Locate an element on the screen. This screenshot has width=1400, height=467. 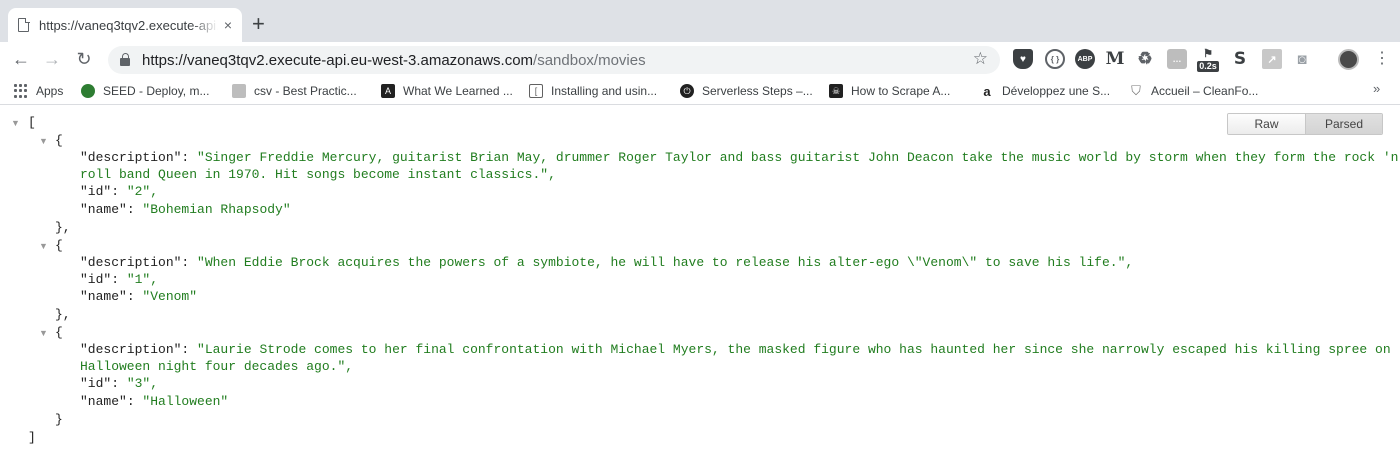
more-bookmarks-icon: » is located at coordinates (1376, 88).